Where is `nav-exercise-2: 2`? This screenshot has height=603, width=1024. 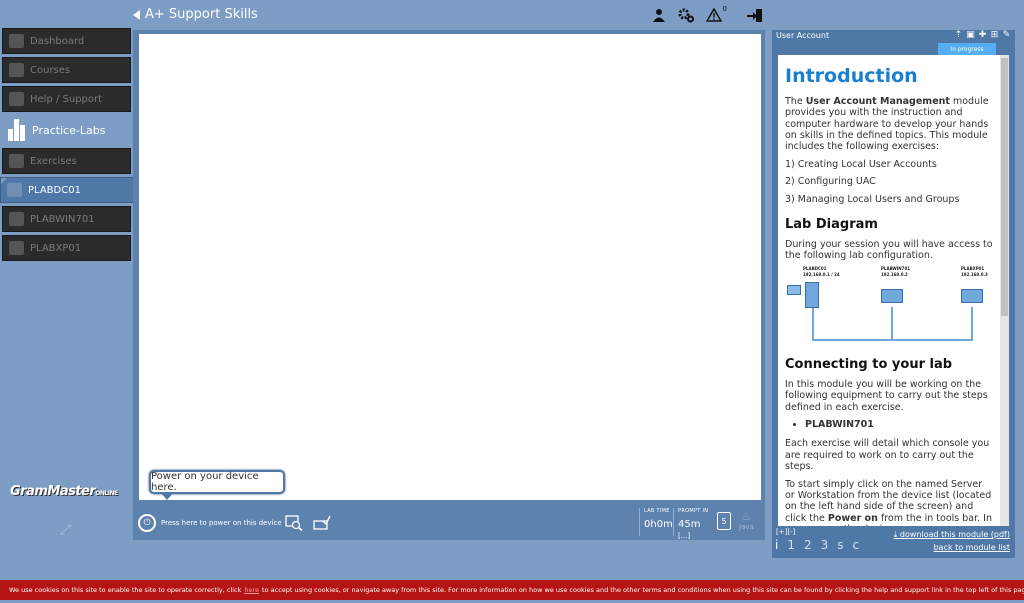 nav-exercise-2: 2 is located at coordinates (808, 545).